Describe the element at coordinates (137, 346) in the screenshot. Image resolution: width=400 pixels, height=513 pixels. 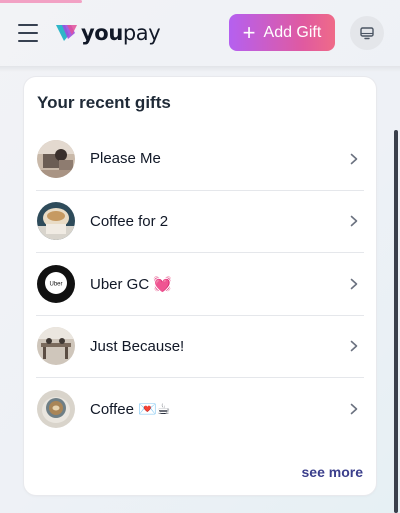
I see `gift-name: Just Because!` at that location.